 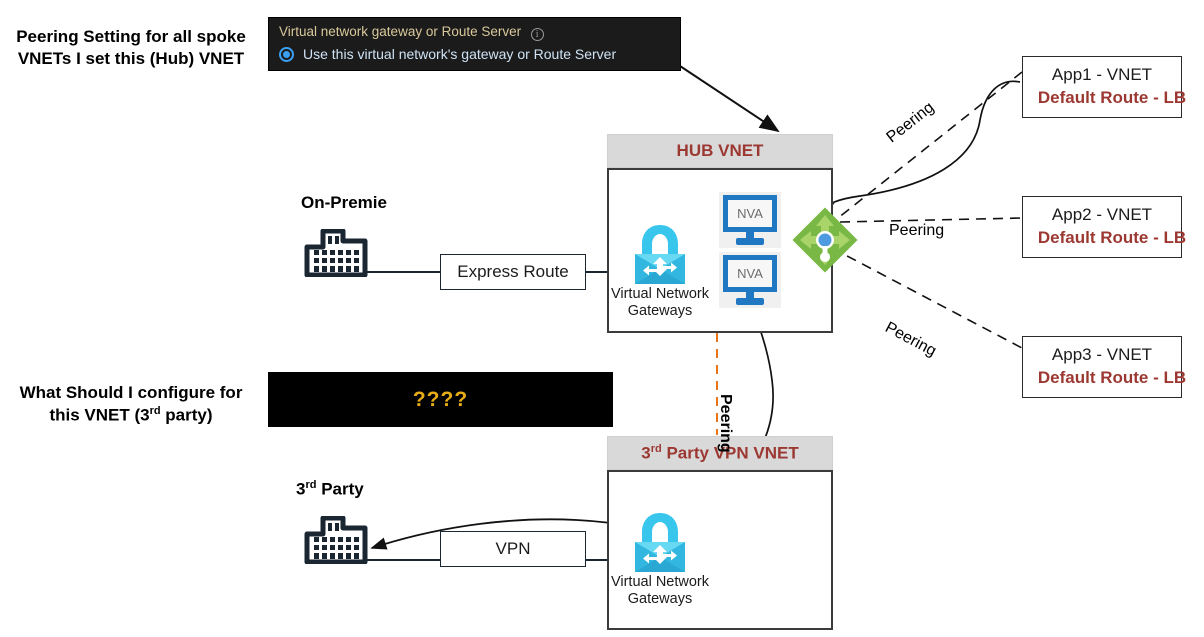 What do you see at coordinates (660, 310) in the screenshot?
I see `hub-gateway-caption-line2: Gateways` at bounding box center [660, 310].